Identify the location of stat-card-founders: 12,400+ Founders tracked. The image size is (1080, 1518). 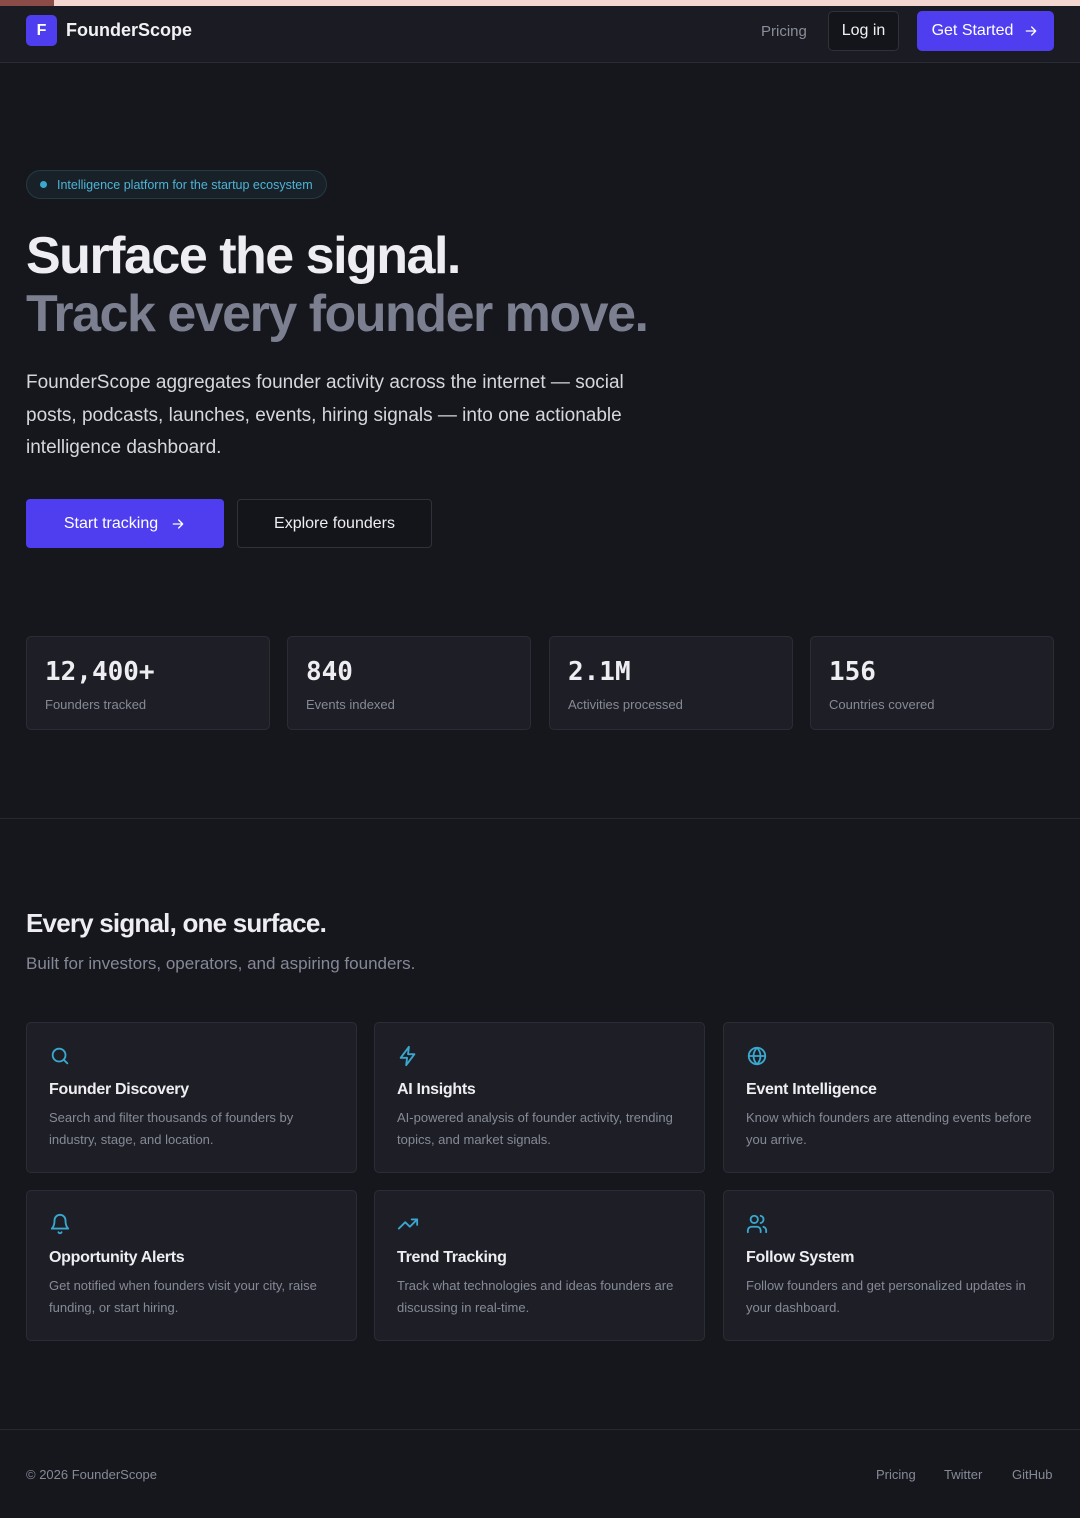
(148, 683).